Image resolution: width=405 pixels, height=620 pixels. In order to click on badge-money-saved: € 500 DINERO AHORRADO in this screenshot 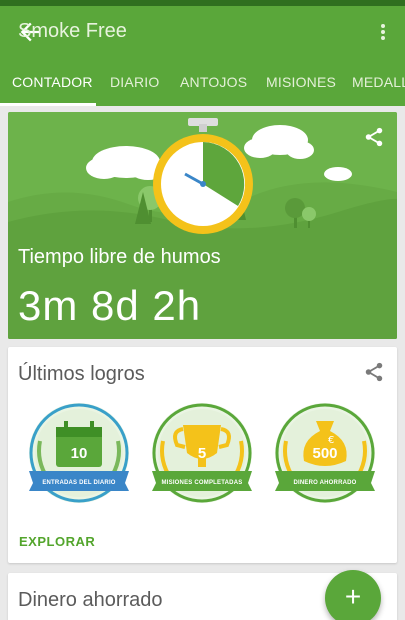, I will do `click(325, 456)`.